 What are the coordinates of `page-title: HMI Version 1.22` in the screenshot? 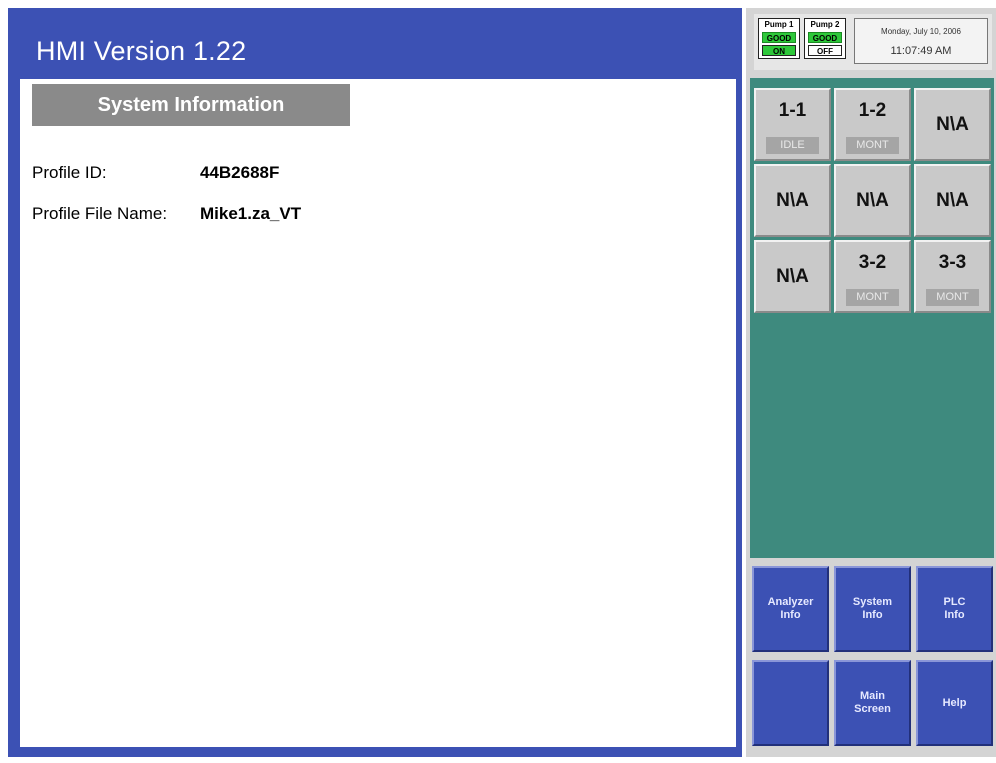 It's located at (141, 51).